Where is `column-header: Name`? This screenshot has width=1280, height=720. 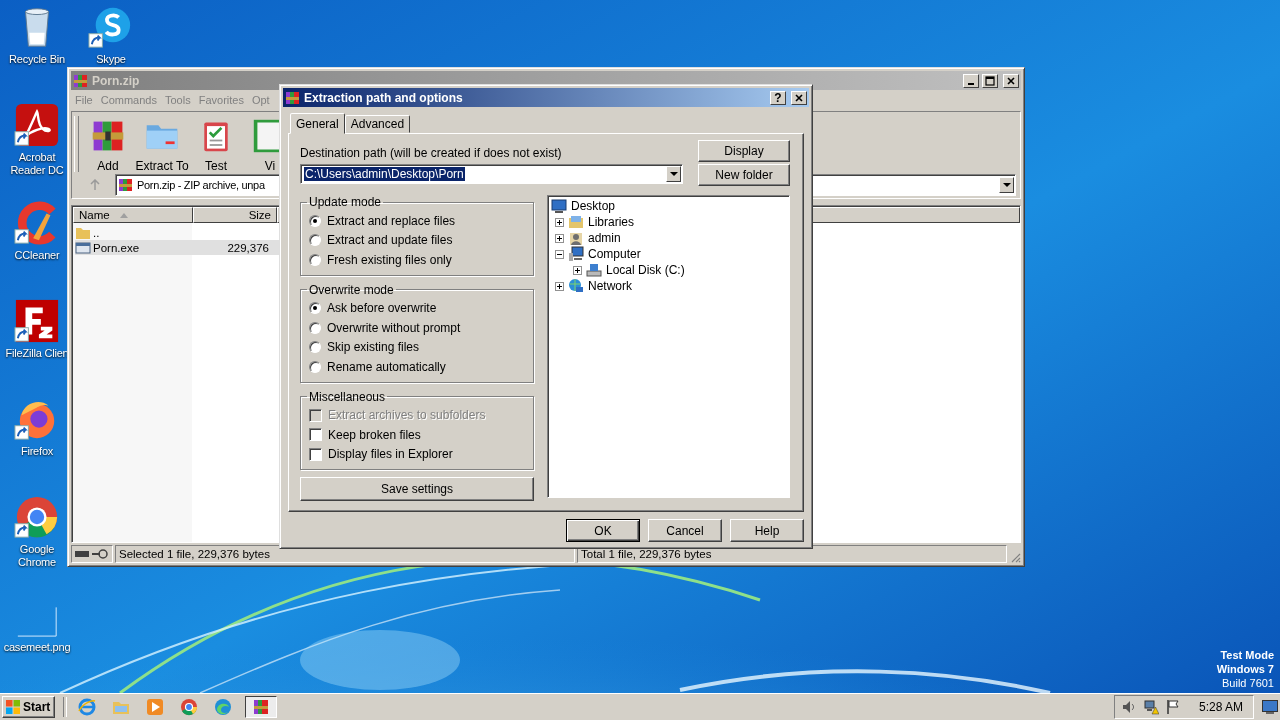 column-header: Name is located at coordinates (133, 215).